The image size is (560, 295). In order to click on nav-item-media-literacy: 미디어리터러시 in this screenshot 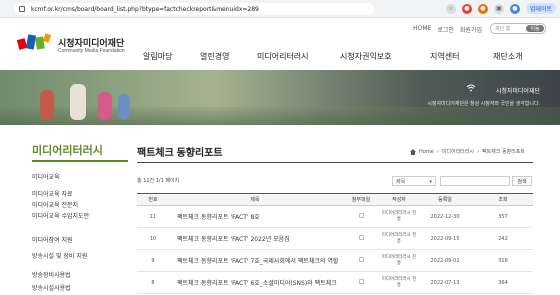, I will do `click(298, 56)`.